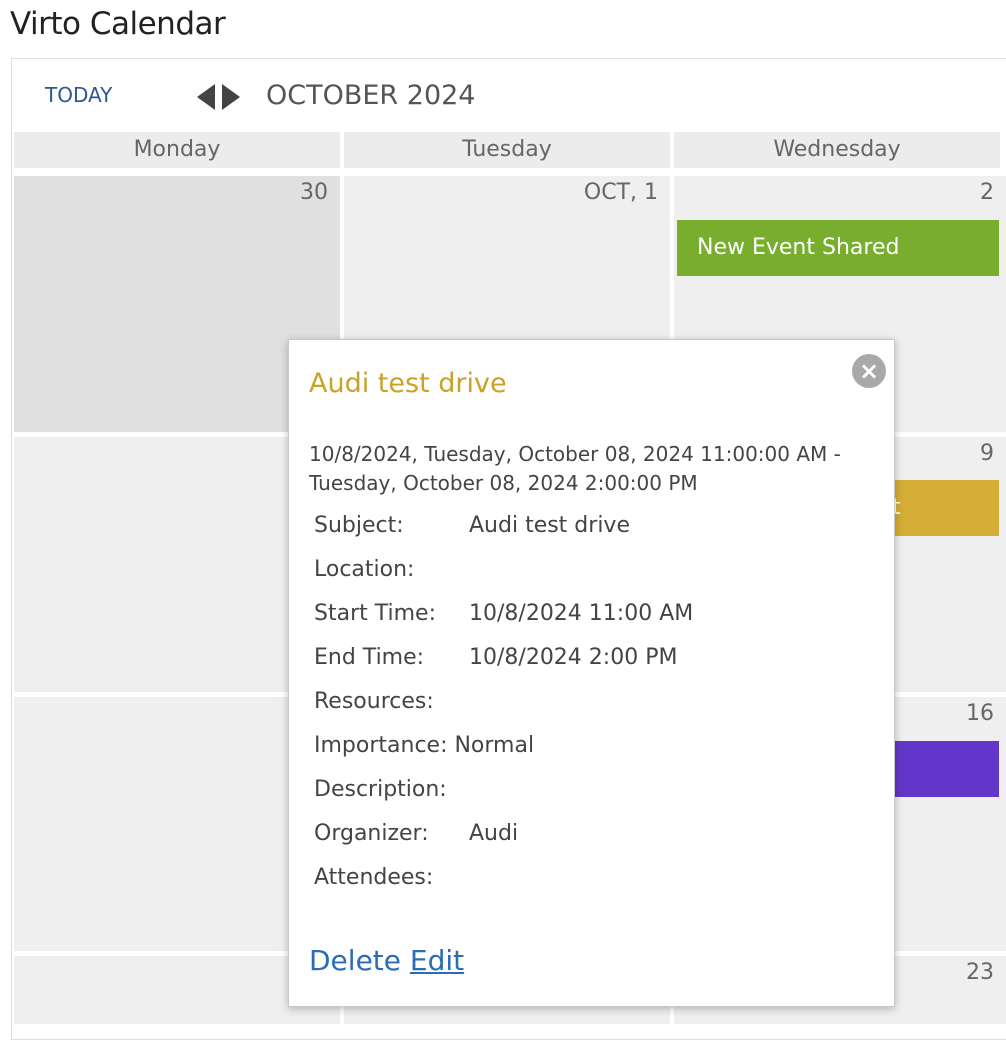  What do you see at coordinates (314, 192) in the screenshot?
I see `date-number: 30` at bounding box center [314, 192].